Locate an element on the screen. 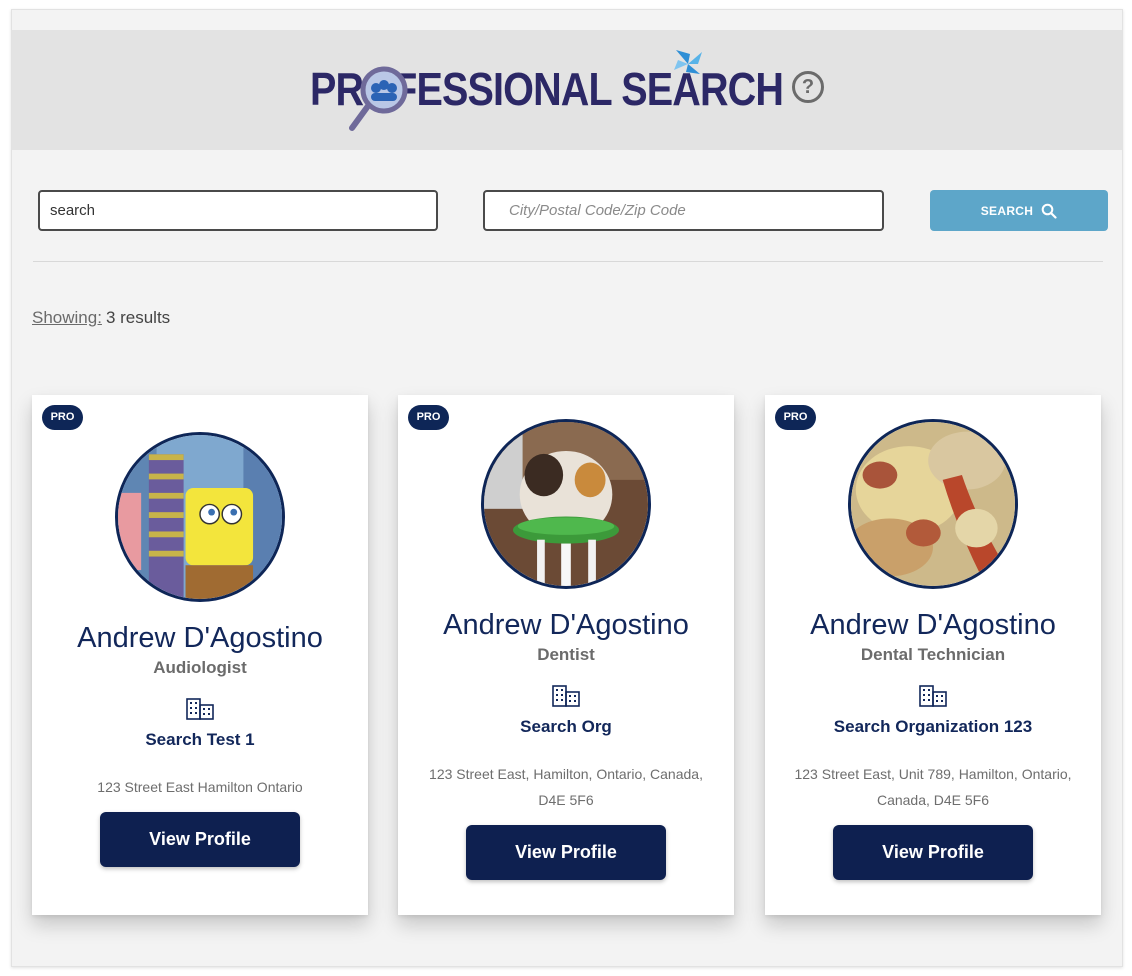 This screenshot has width=1132, height=976. profile-title: Dentist is located at coordinates (566, 654).